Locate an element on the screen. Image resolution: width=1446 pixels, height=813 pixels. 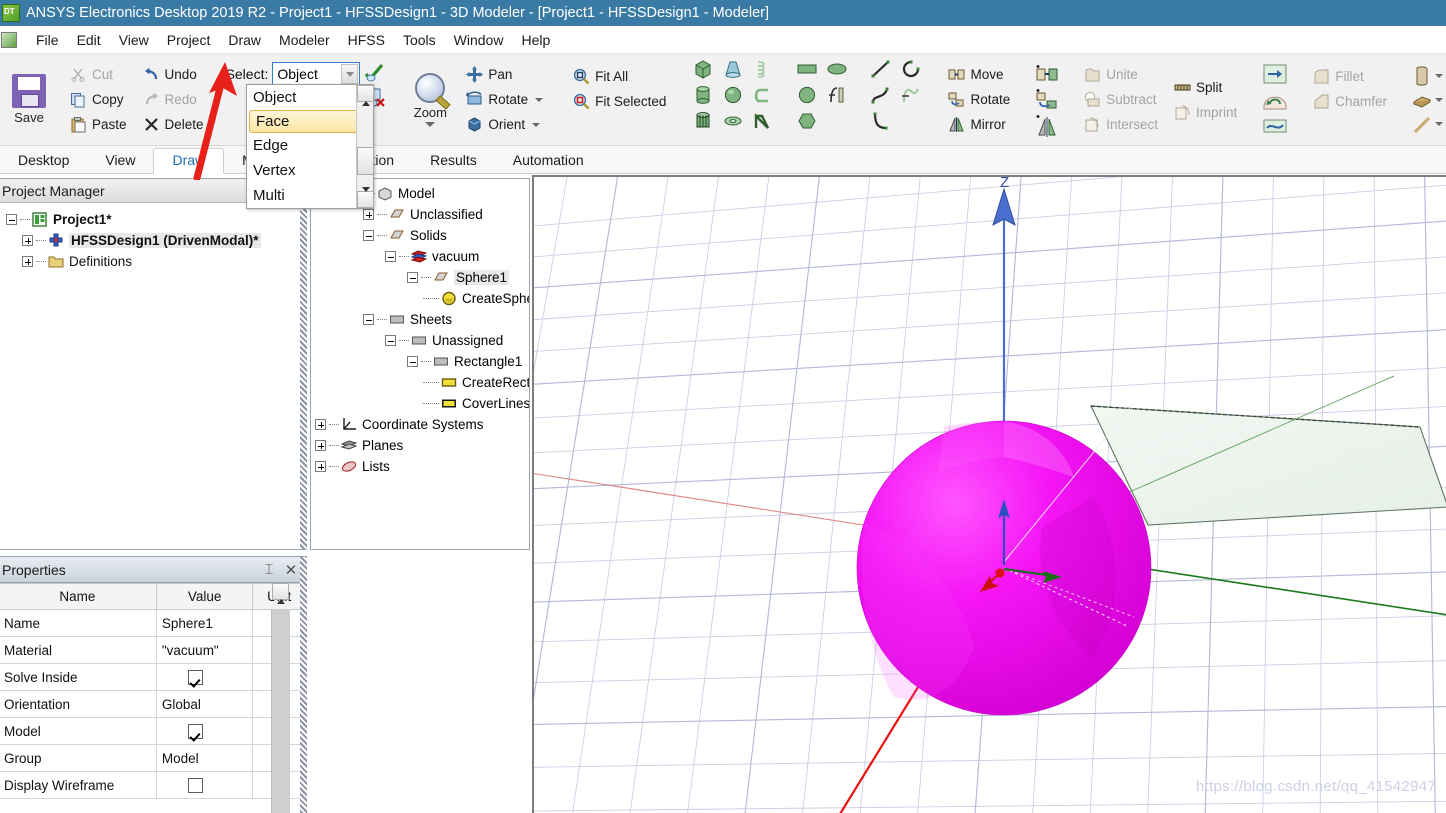
table-row: Solve Inside is located at coordinates (153, 677).